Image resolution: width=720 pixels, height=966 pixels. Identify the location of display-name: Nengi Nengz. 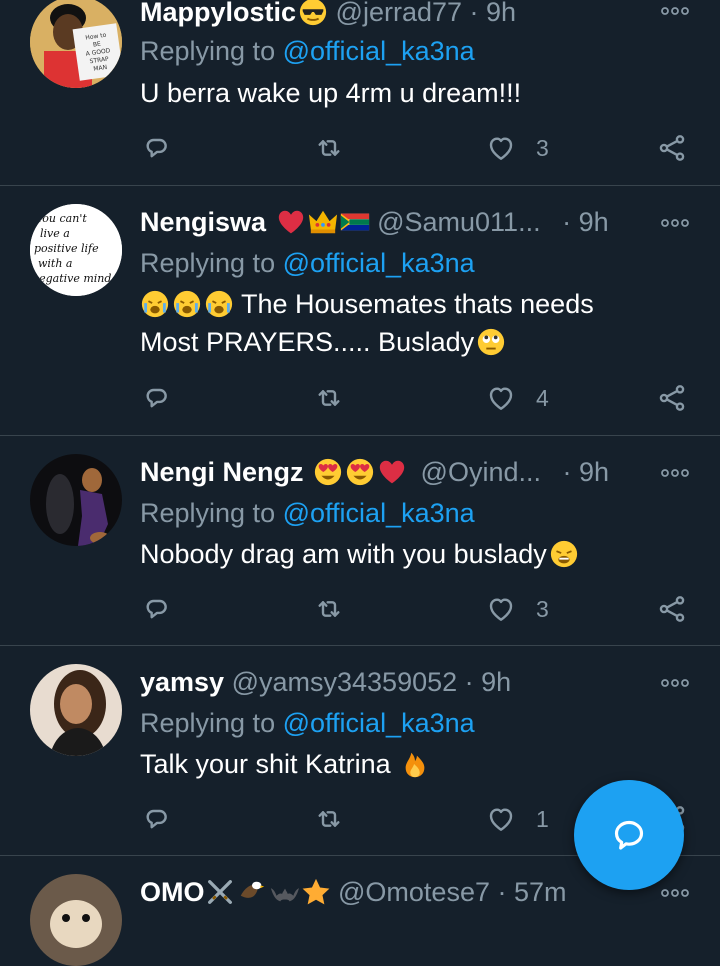
(222, 472).